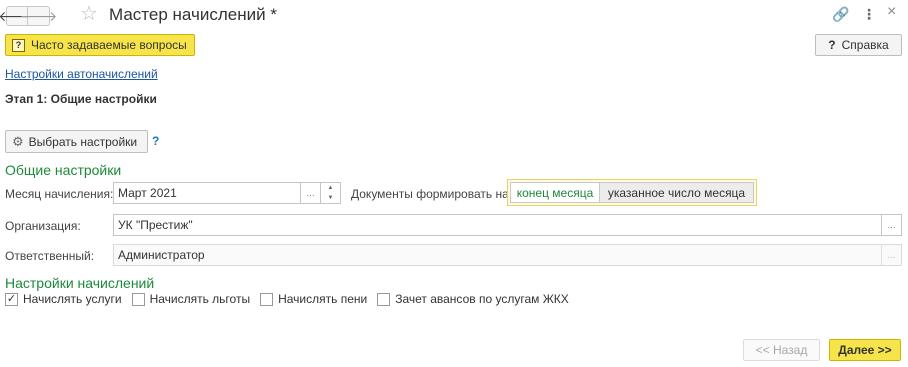 This screenshot has width=908, height=367. I want to click on checkbox-accrue-services: ✓ Начислять услуги, so click(63, 299).